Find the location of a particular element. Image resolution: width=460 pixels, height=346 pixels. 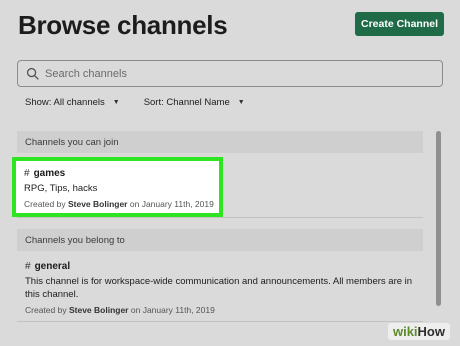

search-input is located at coordinates (235, 73).